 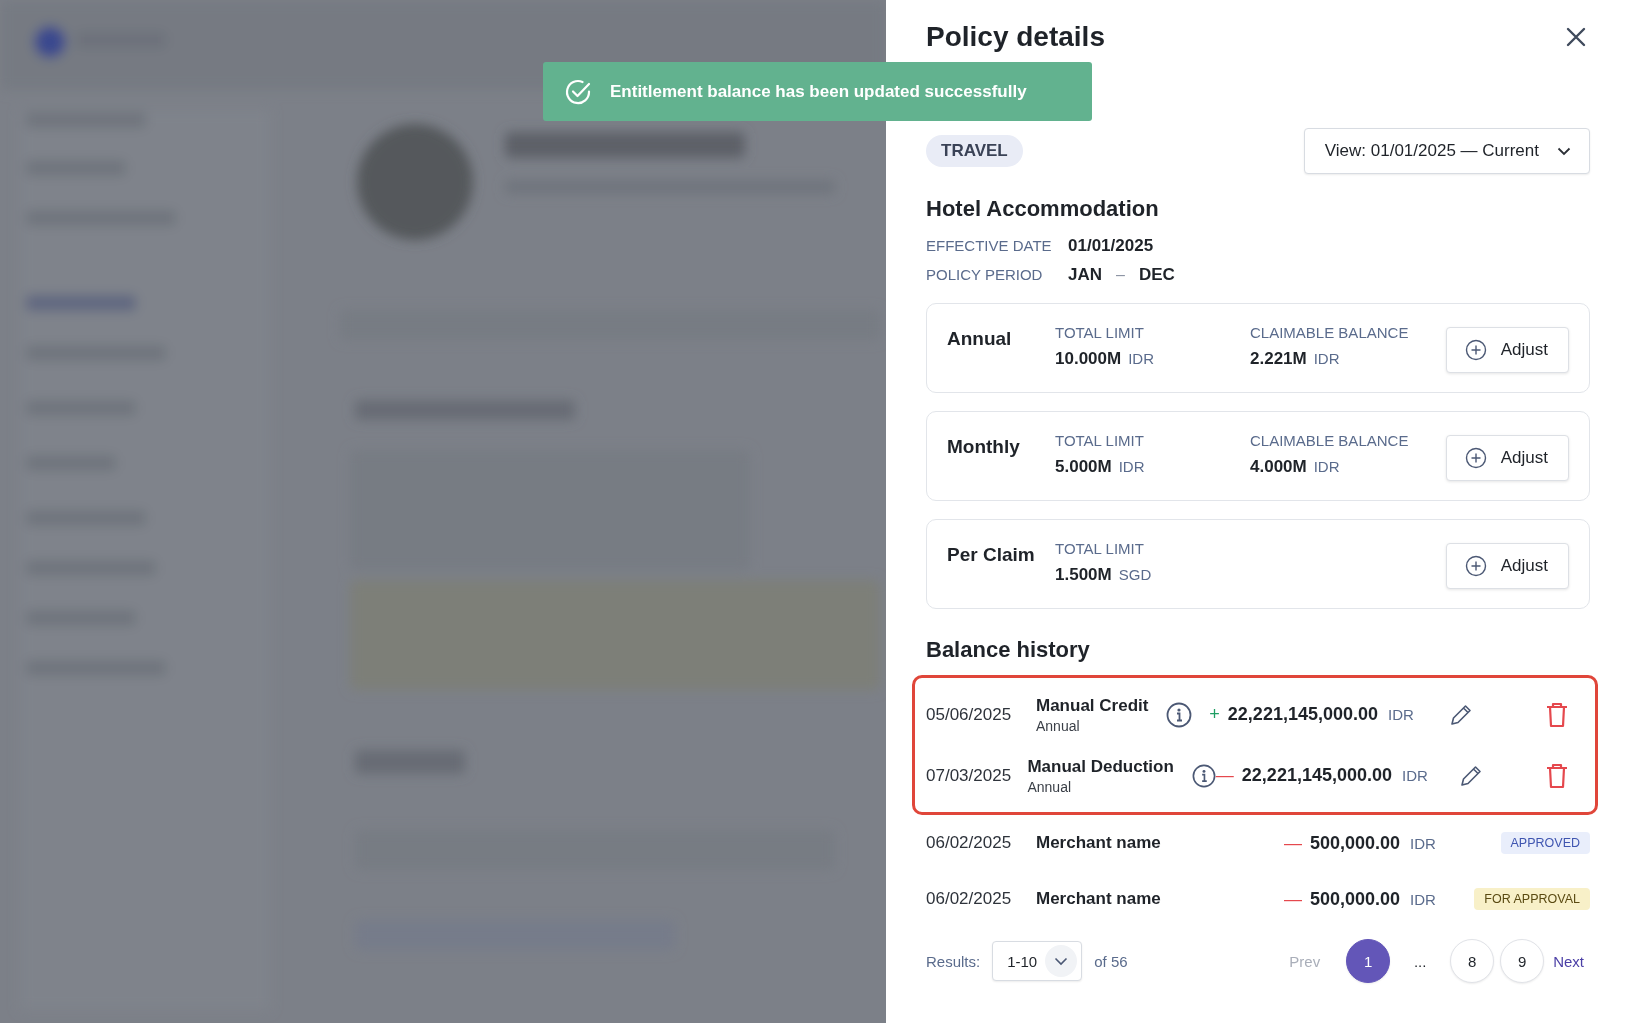 What do you see at coordinates (1111, 246) in the screenshot?
I see `meta-value: 01/01/2025` at bounding box center [1111, 246].